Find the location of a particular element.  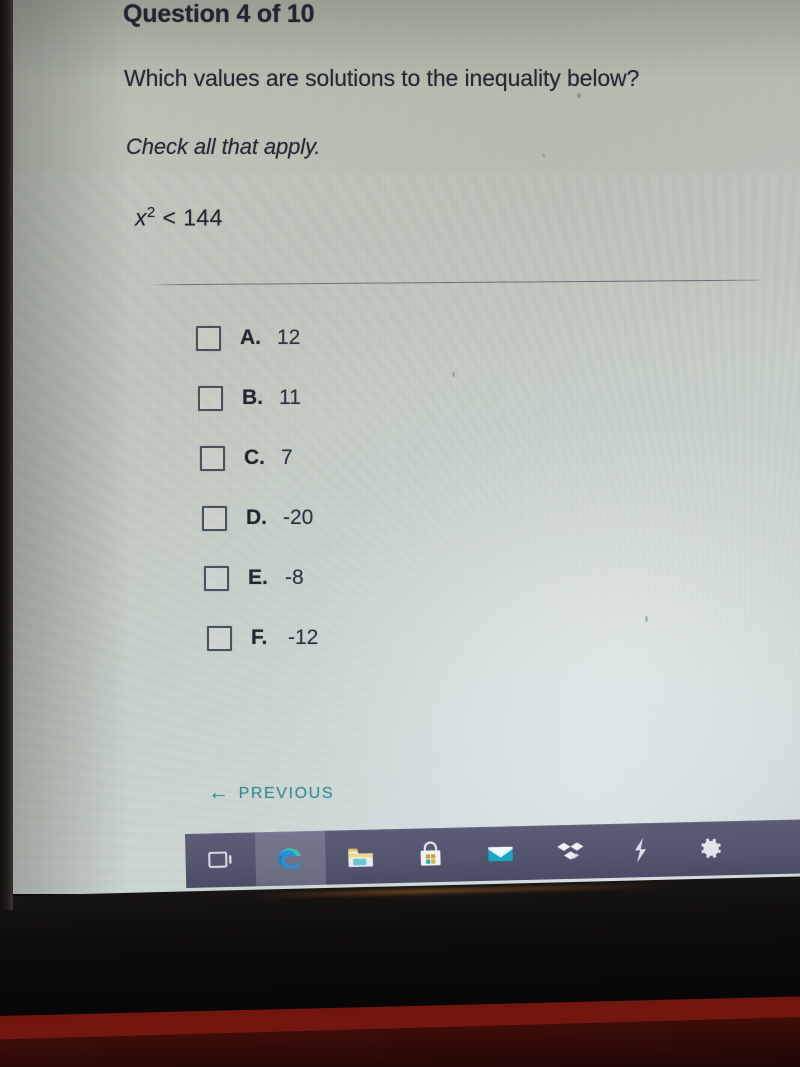

answer-option-d: D. -20 is located at coordinates (409, 518).